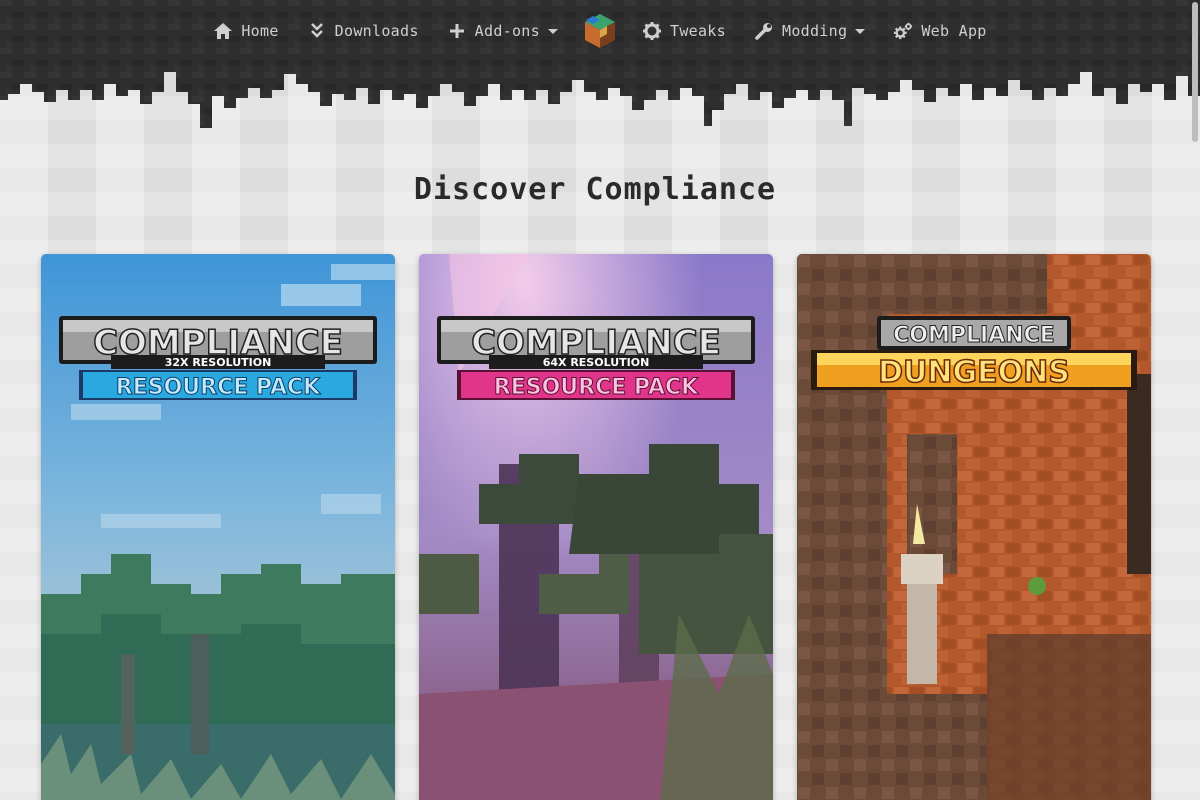  Describe the element at coordinates (974, 335) in the screenshot. I see `svg-text: COMPLIANCE` at that location.